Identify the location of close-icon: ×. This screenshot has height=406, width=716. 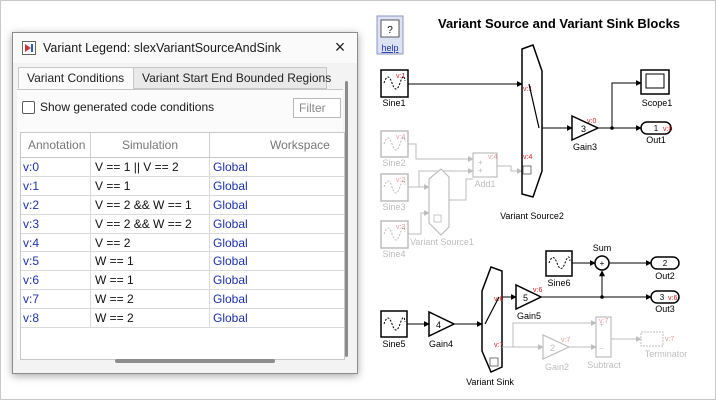
(340, 47).